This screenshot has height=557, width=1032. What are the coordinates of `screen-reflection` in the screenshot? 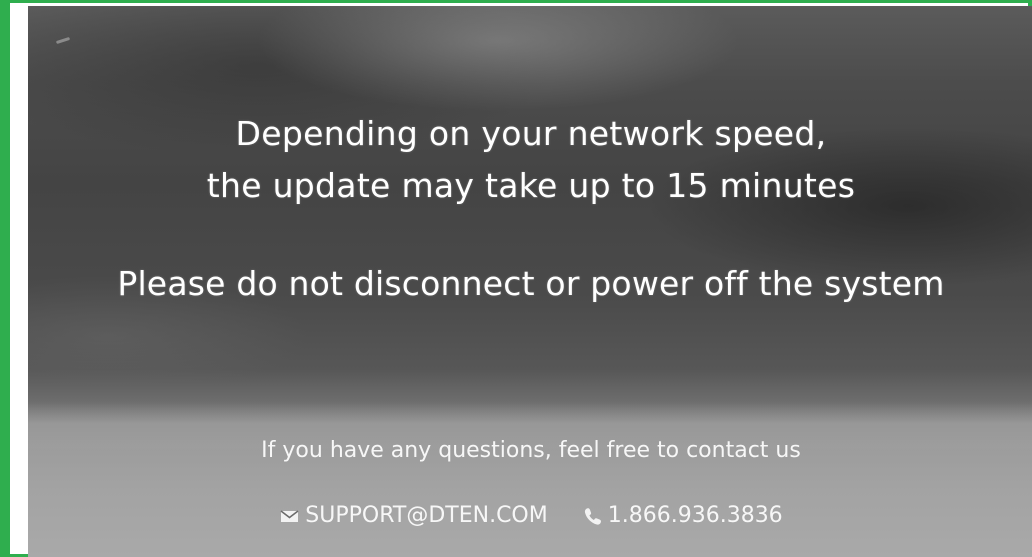 It's located at (63, 40).